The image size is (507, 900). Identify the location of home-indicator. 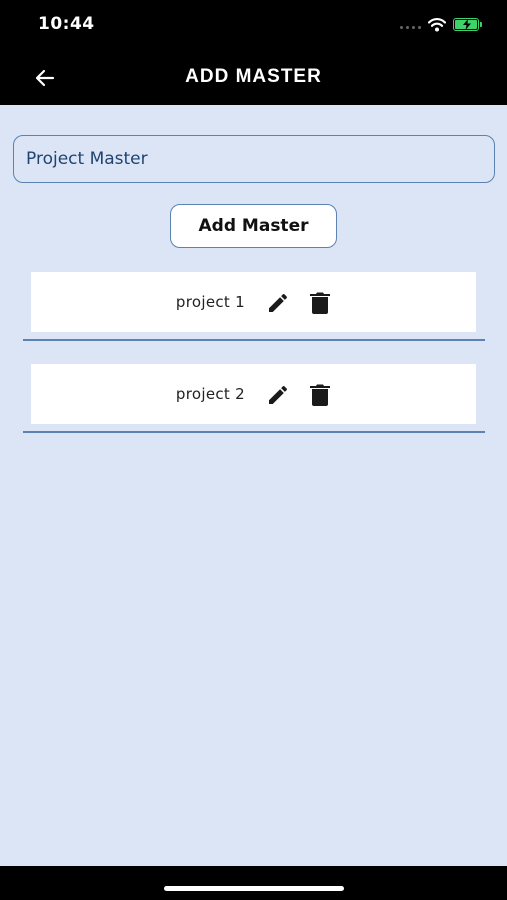
(254, 888).